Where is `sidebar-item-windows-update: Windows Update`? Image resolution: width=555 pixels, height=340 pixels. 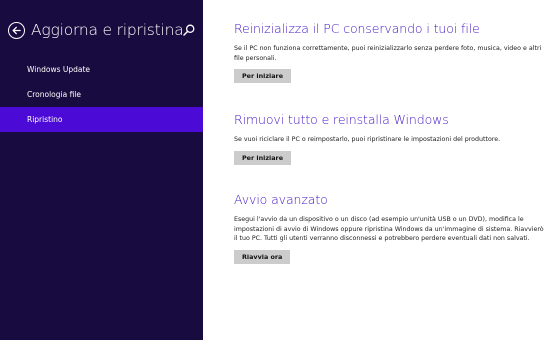
sidebar-item-windows-update: Windows Update is located at coordinates (101, 69).